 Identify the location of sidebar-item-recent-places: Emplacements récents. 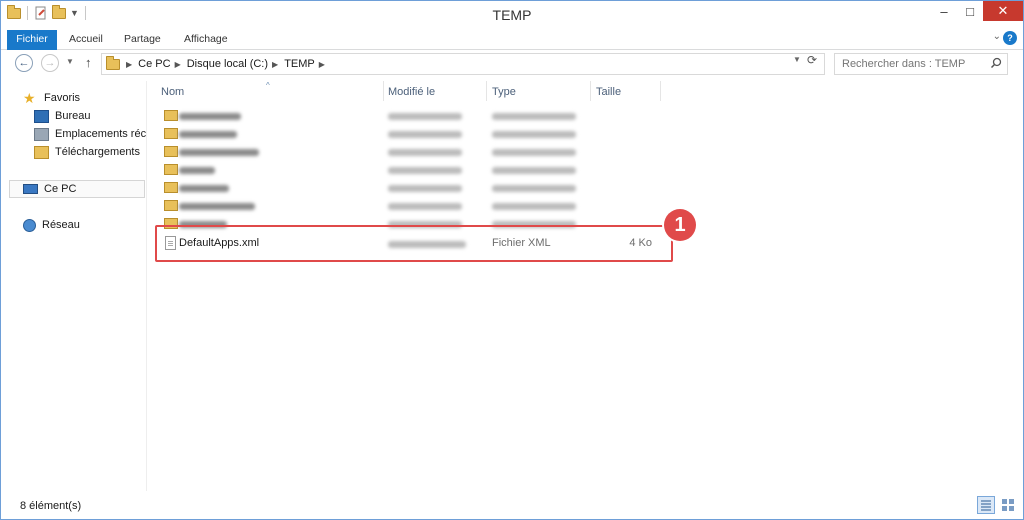
(90, 134).